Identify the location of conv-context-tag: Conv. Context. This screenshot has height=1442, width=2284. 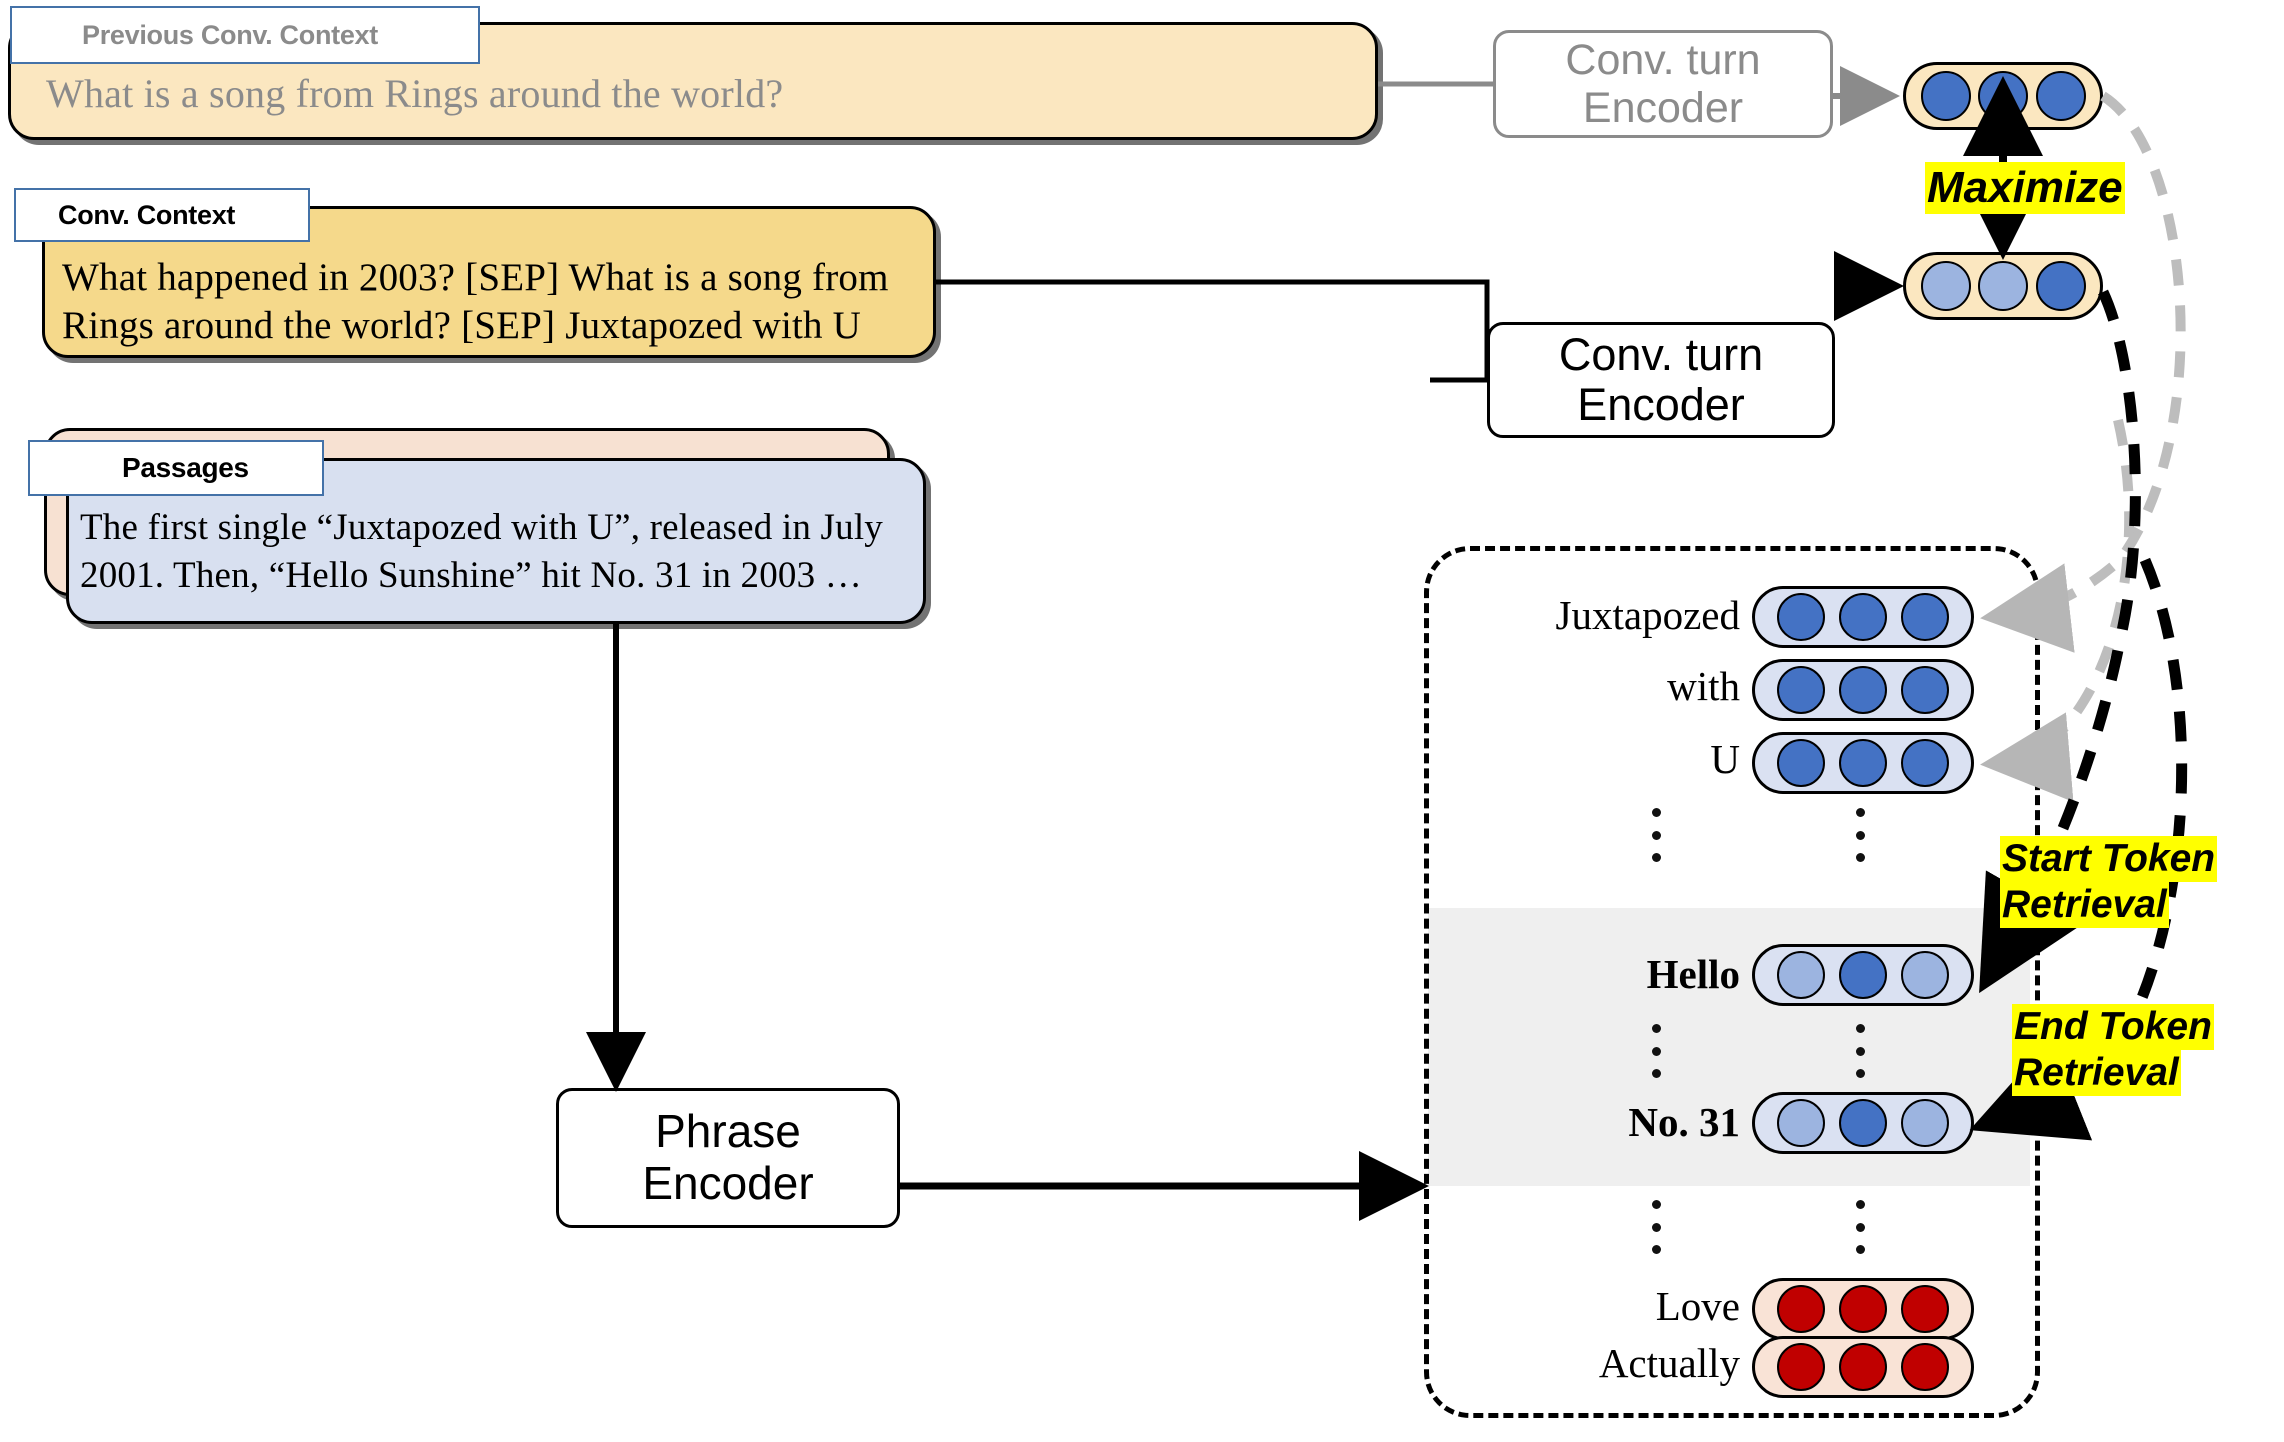
(162, 215).